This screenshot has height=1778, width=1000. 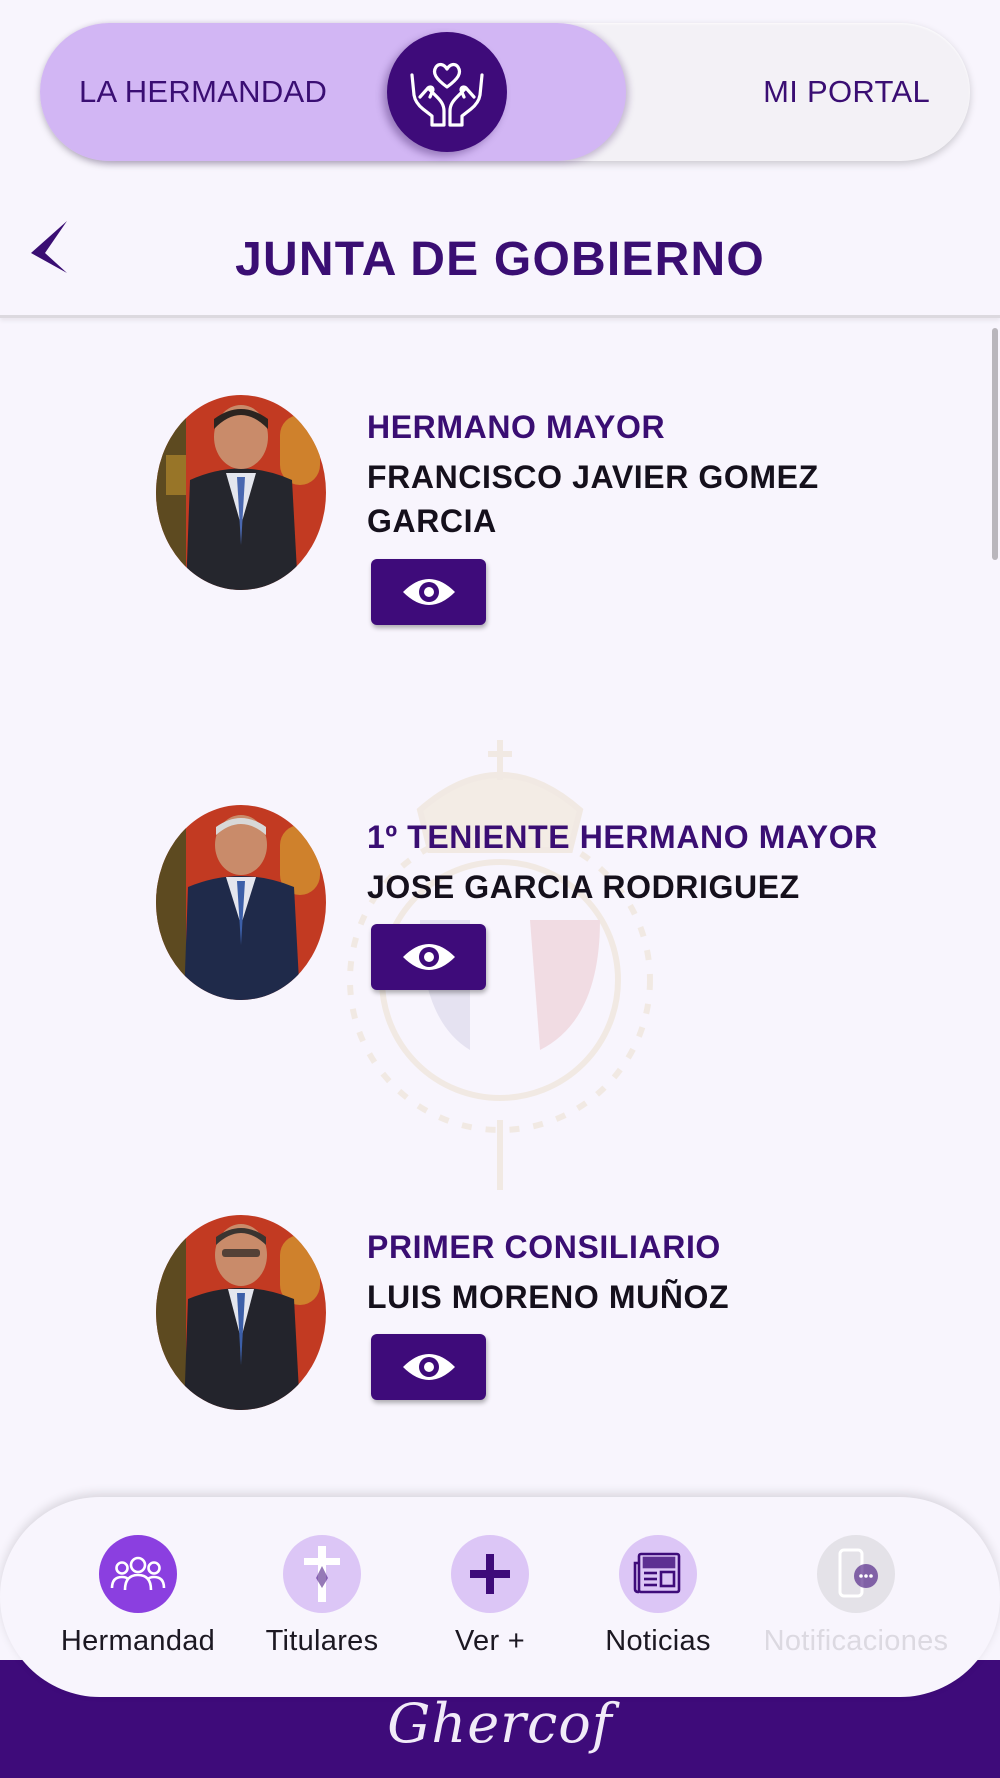 I want to click on member-role: PRIMER CONSILIARIO, so click(x=544, y=1247).